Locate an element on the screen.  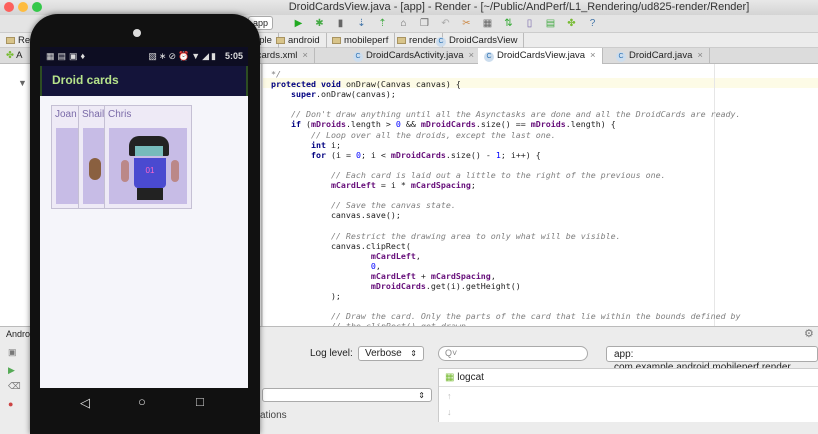
vcs-update-icon: ⇣ is located at coordinates (361, 23).